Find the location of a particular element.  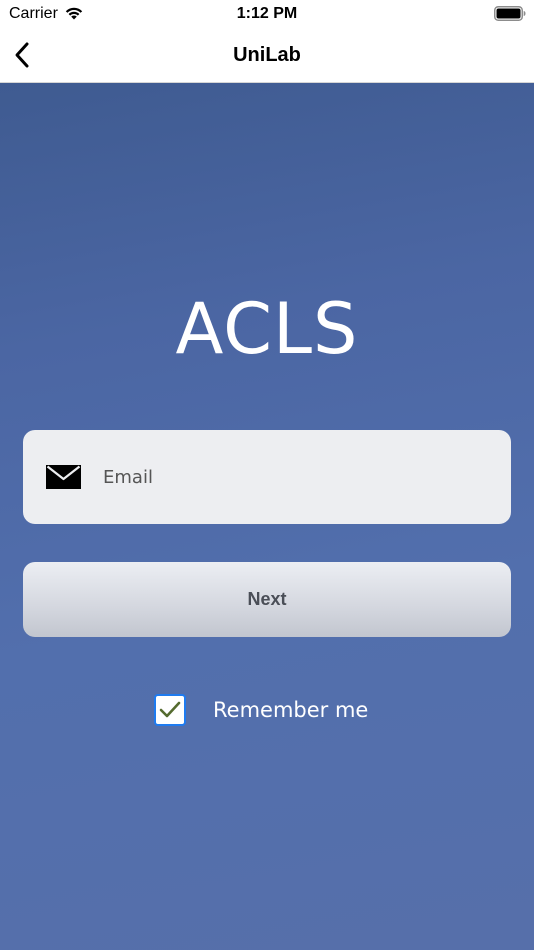

email-field is located at coordinates (267, 477).